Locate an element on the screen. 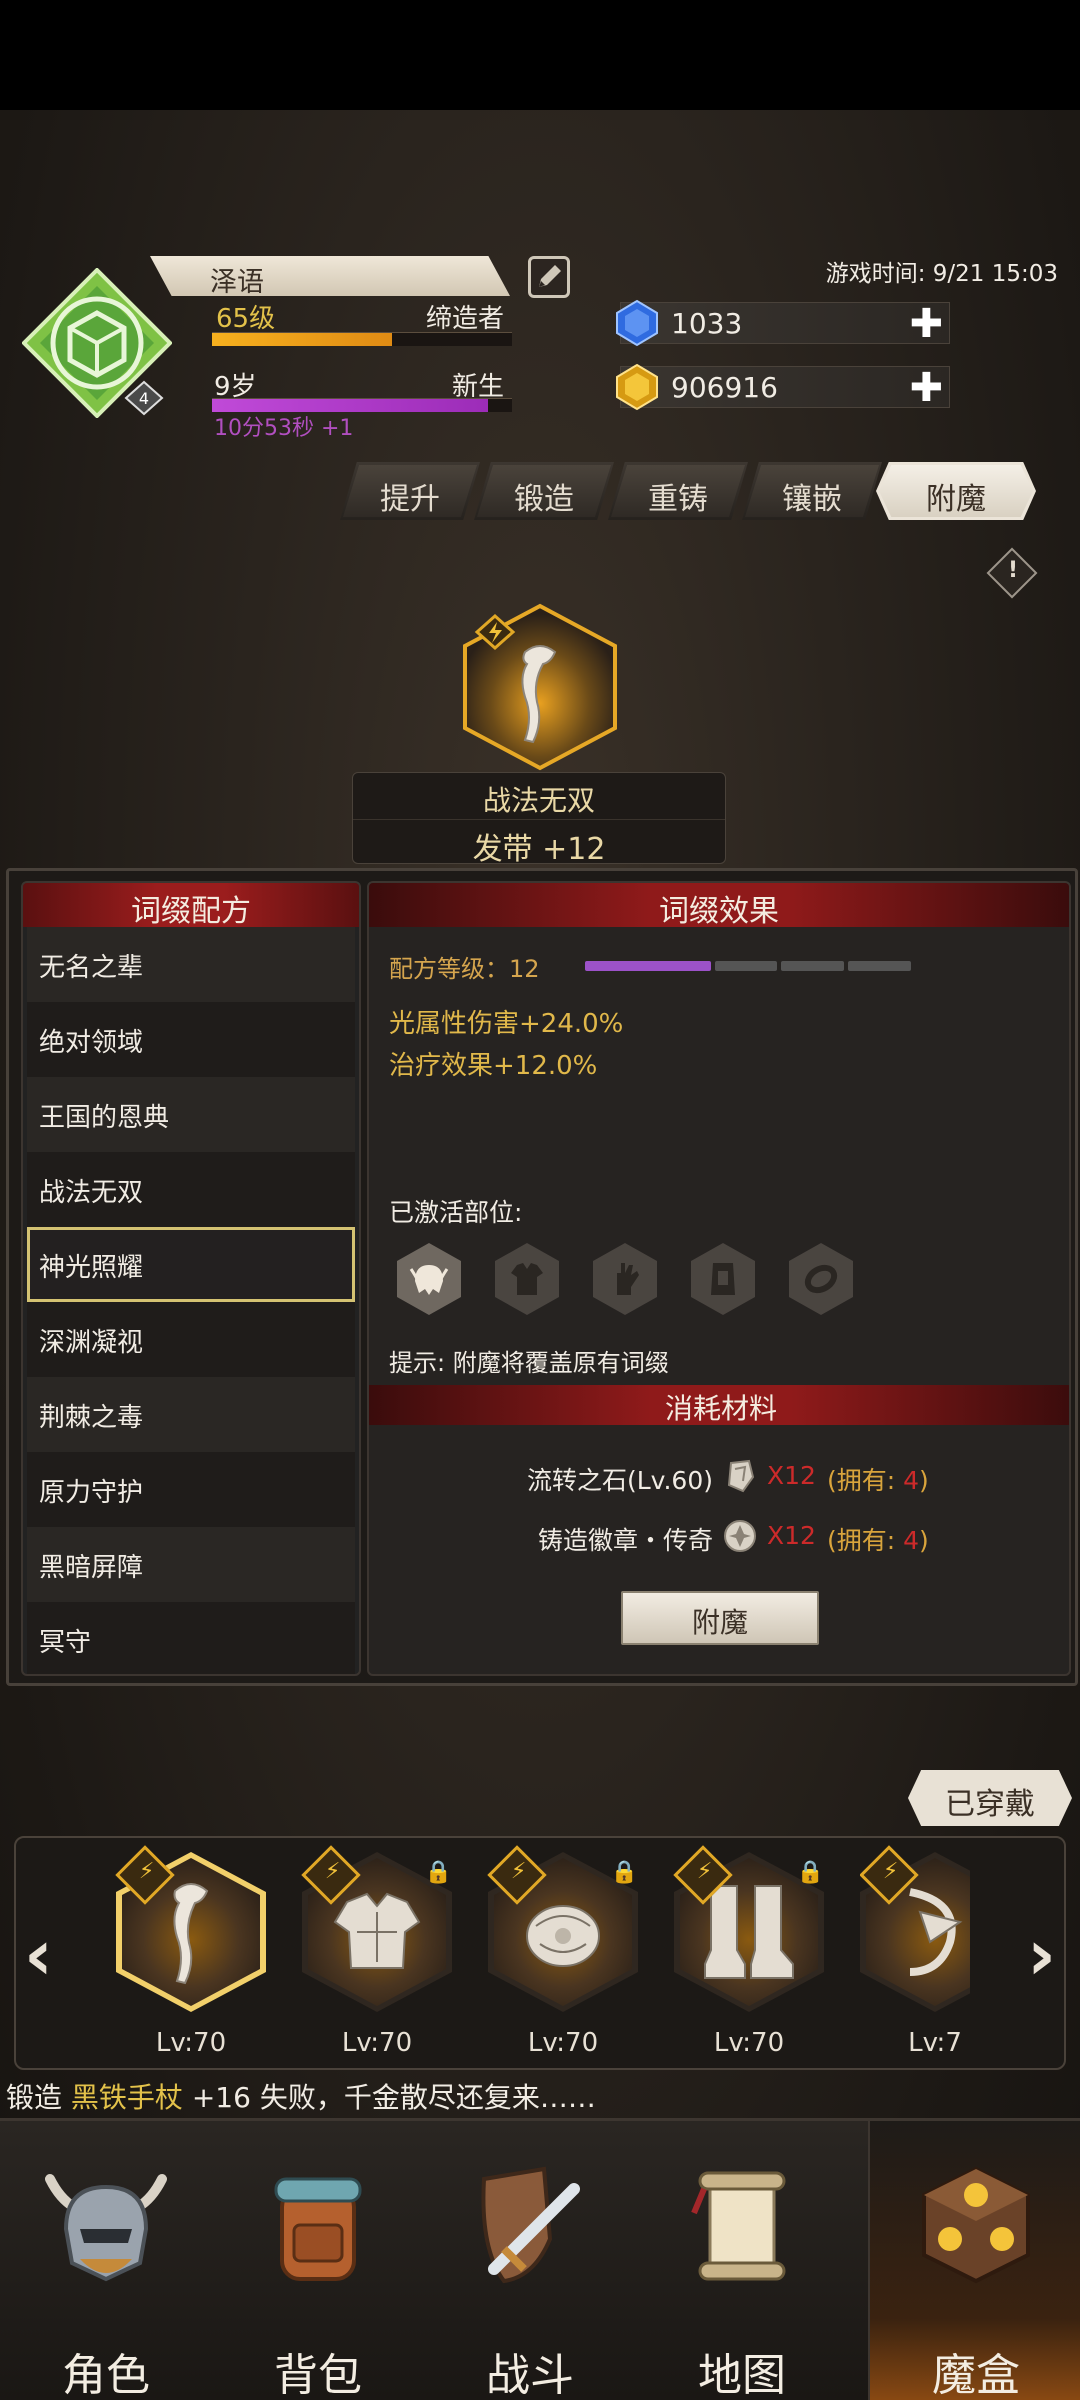 Image resolution: width=1080 pixels, height=2400 pixels. helmet-slot is located at coordinates (429, 1279).